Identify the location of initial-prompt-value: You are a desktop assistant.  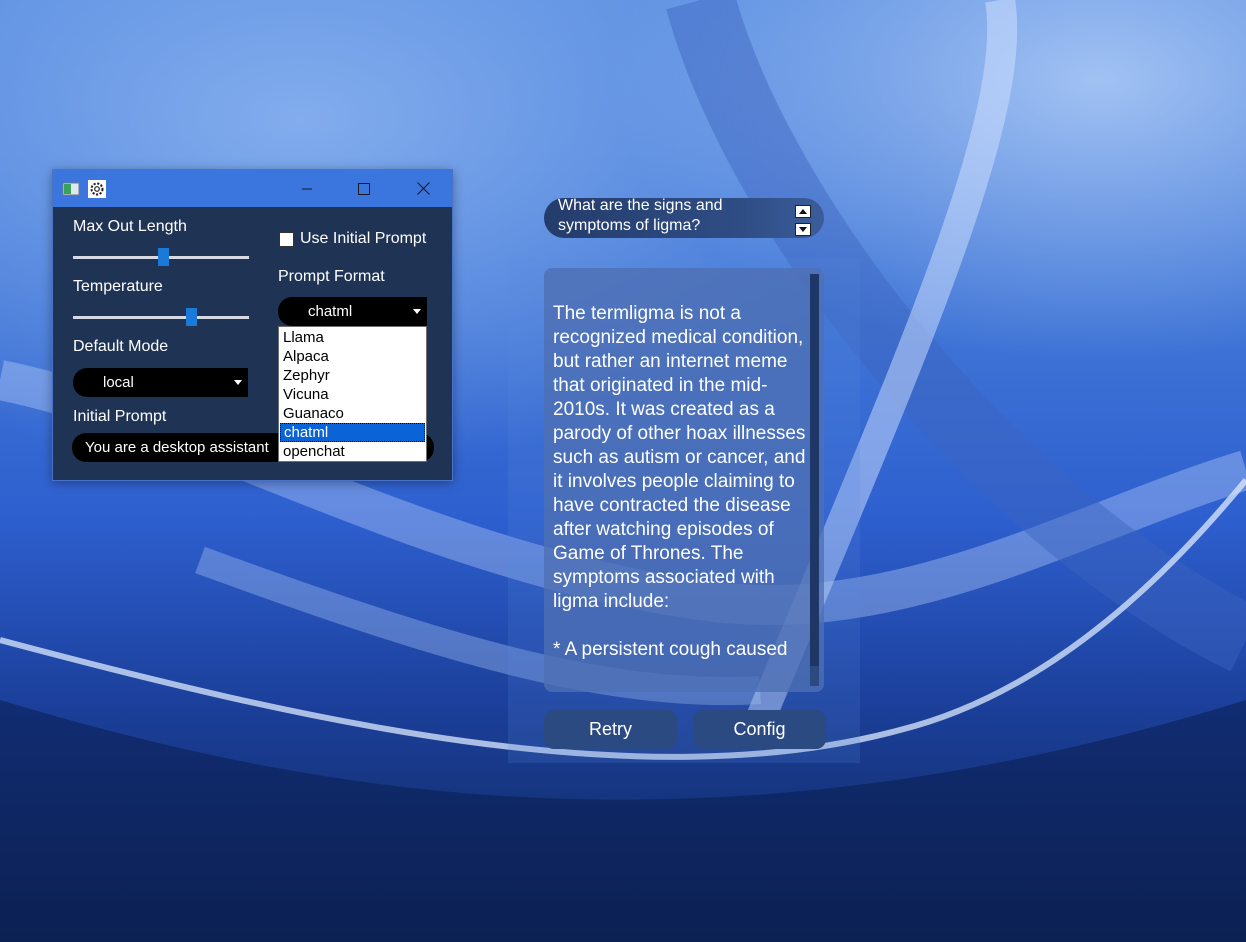
(177, 447).